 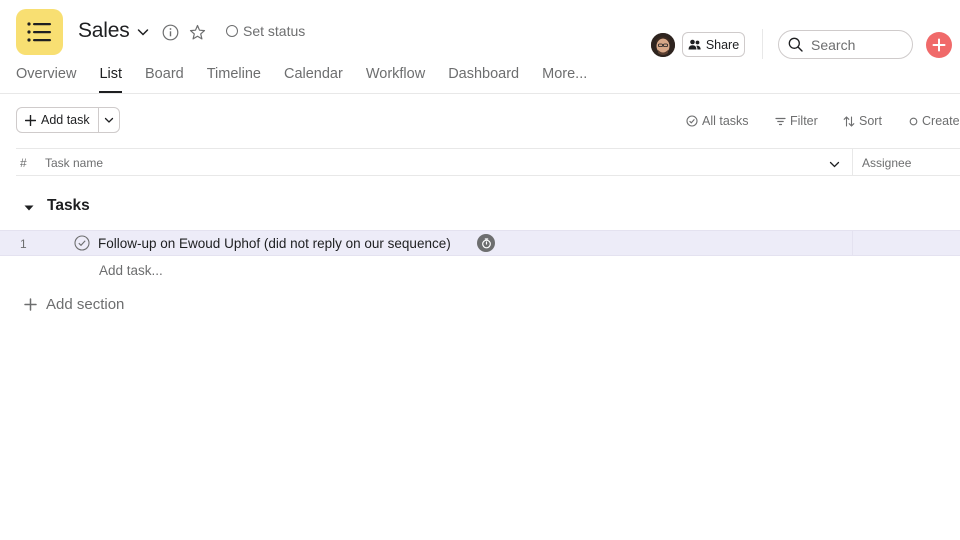 What do you see at coordinates (663, 45) in the screenshot?
I see `avatar` at bounding box center [663, 45].